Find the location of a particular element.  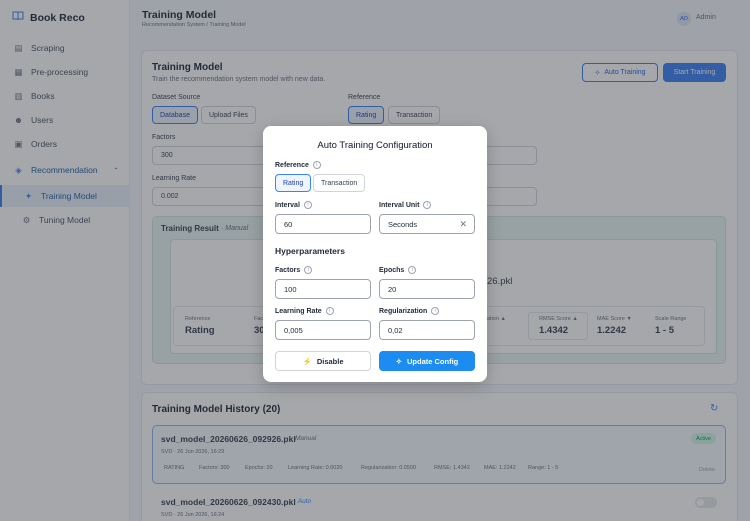

interval-unit-select: Seconds ✕ is located at coordinates (427, 224).